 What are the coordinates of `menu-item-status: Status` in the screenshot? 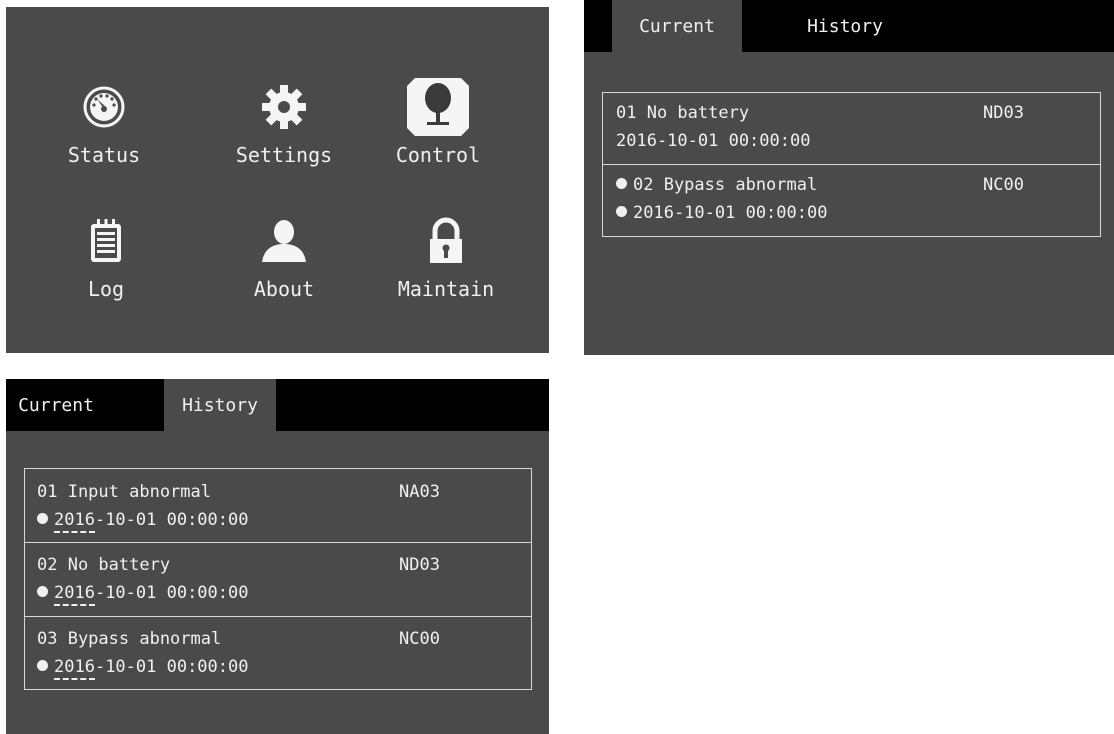 It's located at (104, 123).